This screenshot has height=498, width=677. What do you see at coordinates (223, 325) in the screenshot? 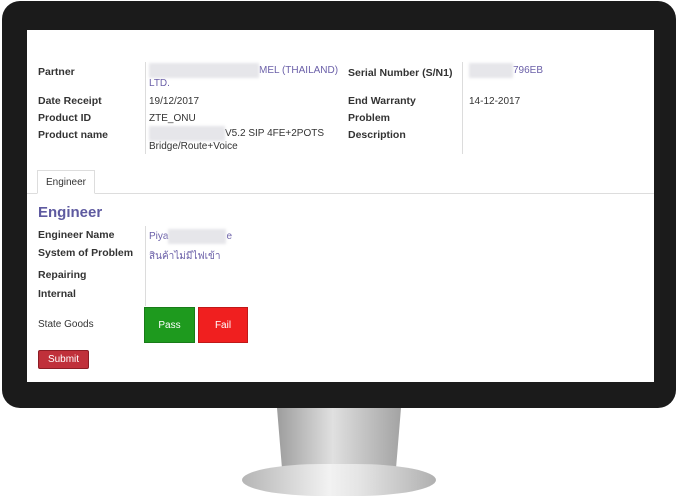
I see `fail-button: Fail` at bounding box center [223, 325].